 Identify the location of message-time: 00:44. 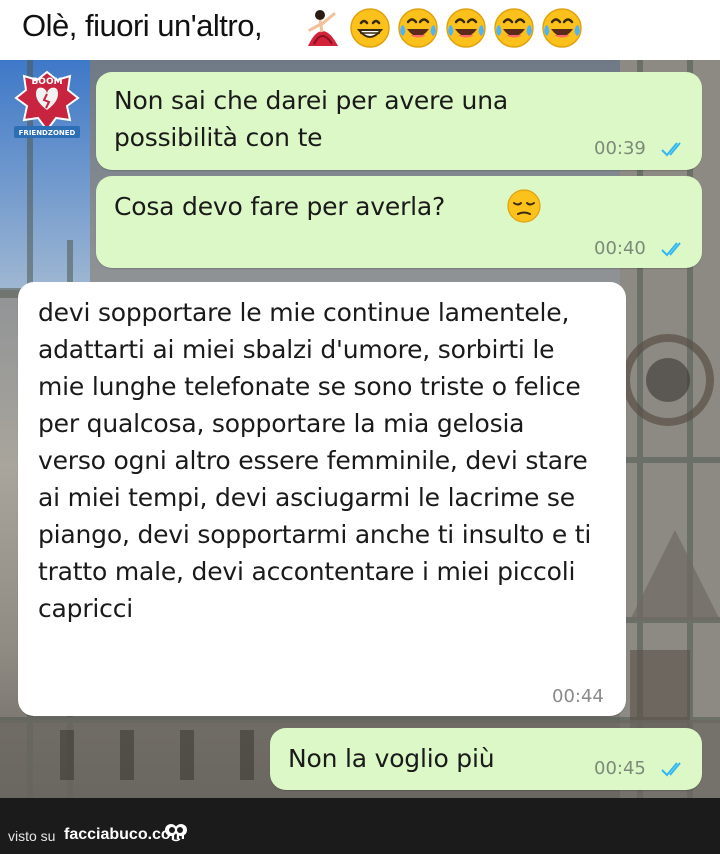
(578, 696).